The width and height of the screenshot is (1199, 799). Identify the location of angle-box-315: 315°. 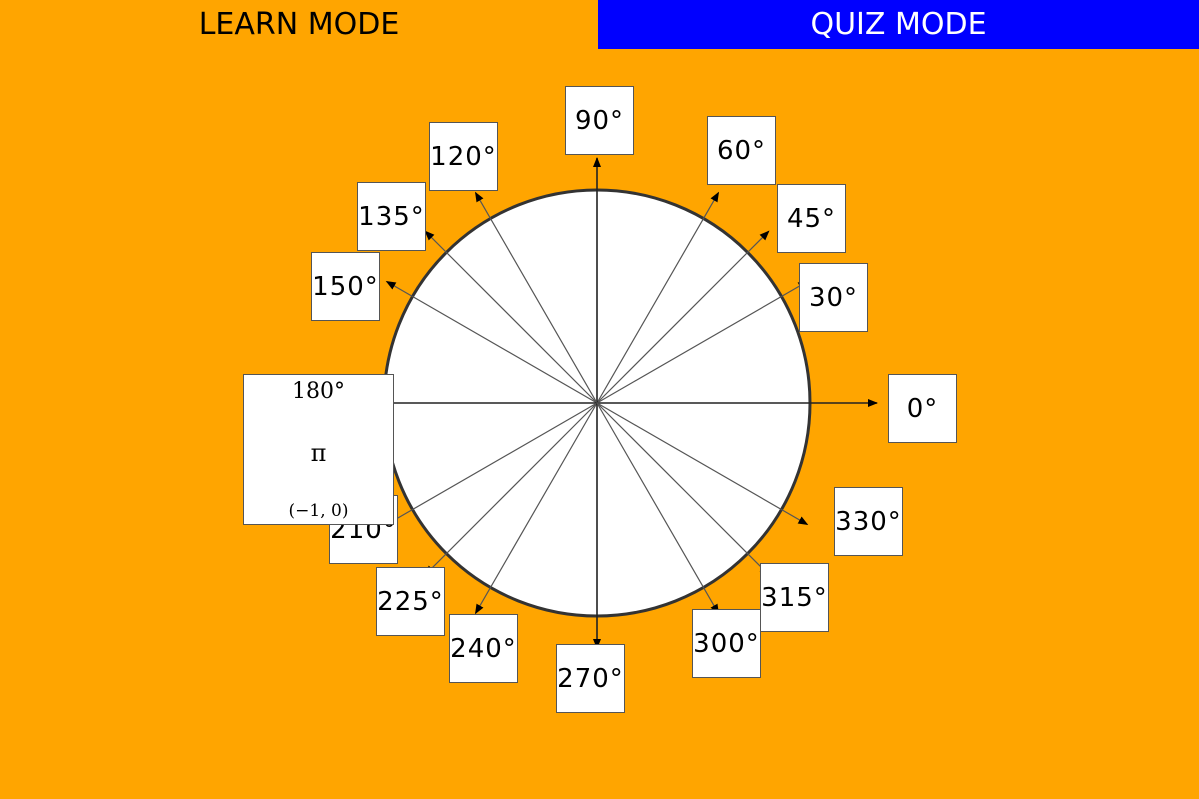
(794, 597).